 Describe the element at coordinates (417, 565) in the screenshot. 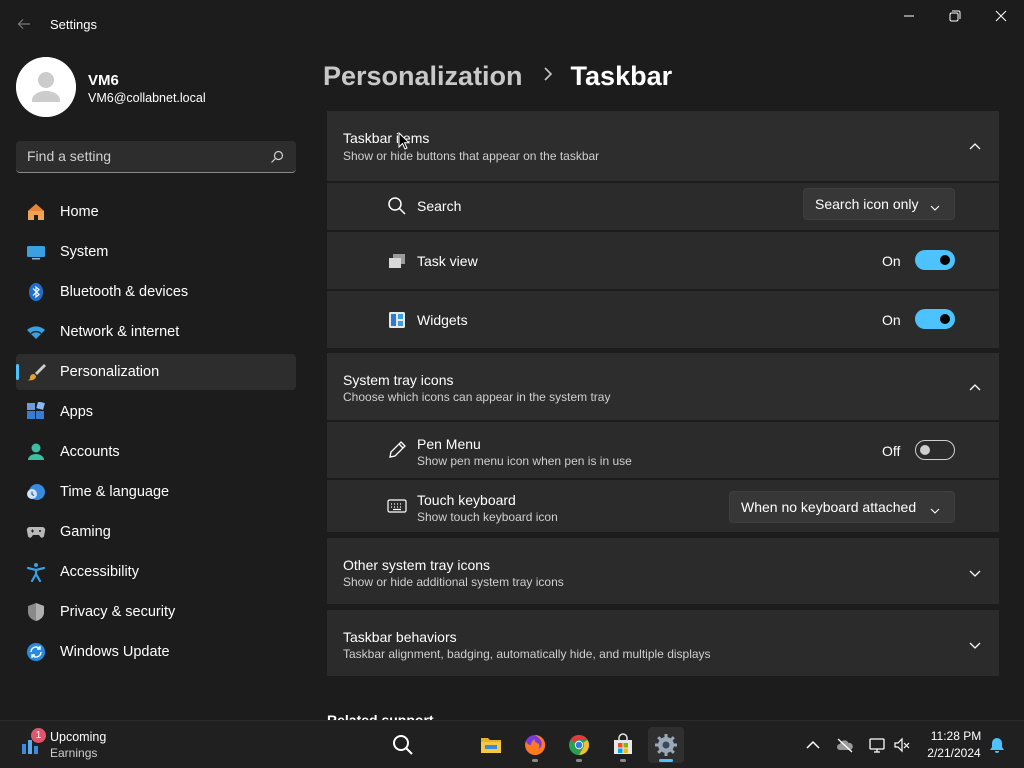

I see `section-title: Other system tray icons` at that location.